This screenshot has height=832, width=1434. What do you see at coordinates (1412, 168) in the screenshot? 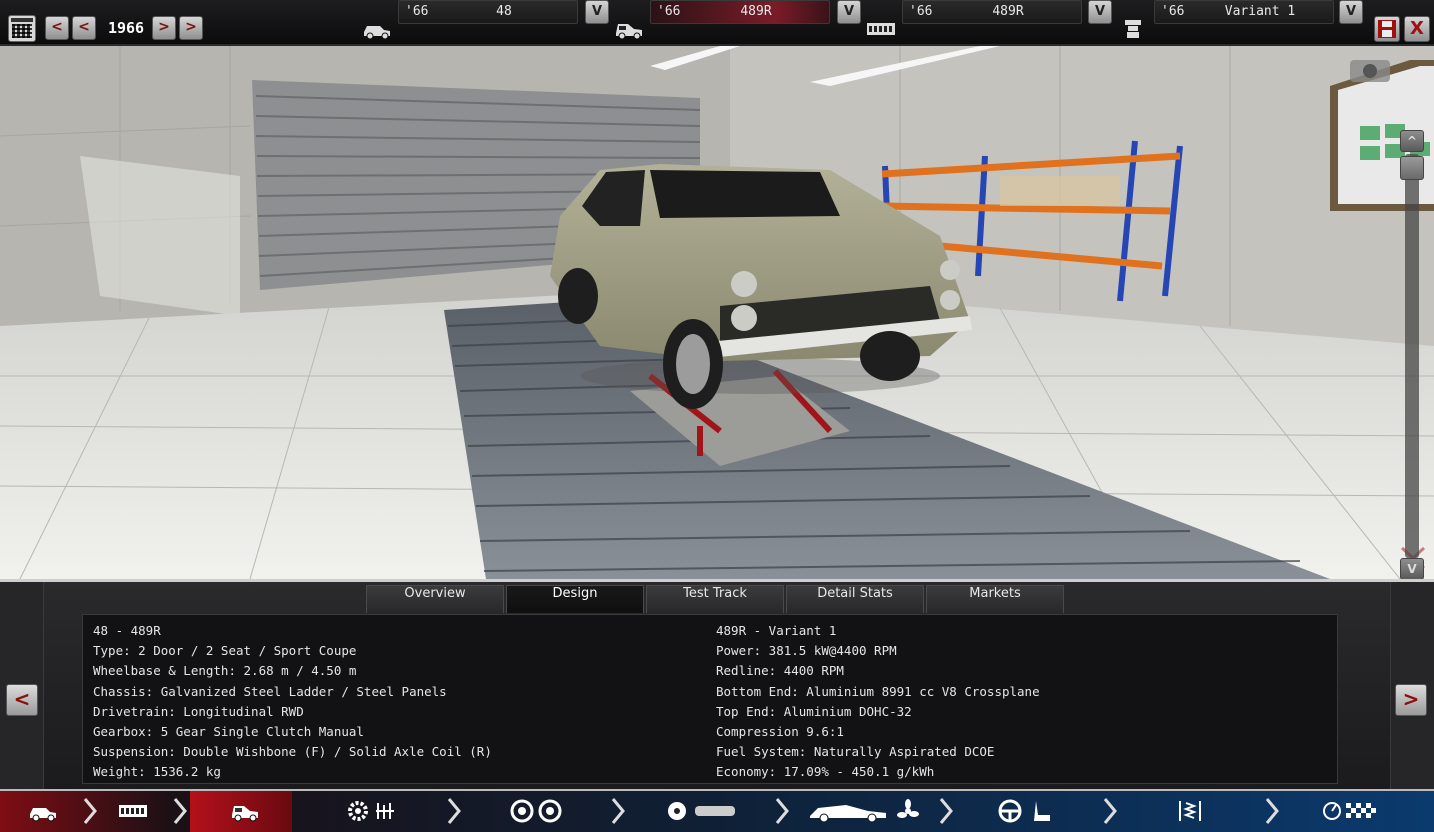
I see `scroll-thumb` at bounding box center [1412, 168].